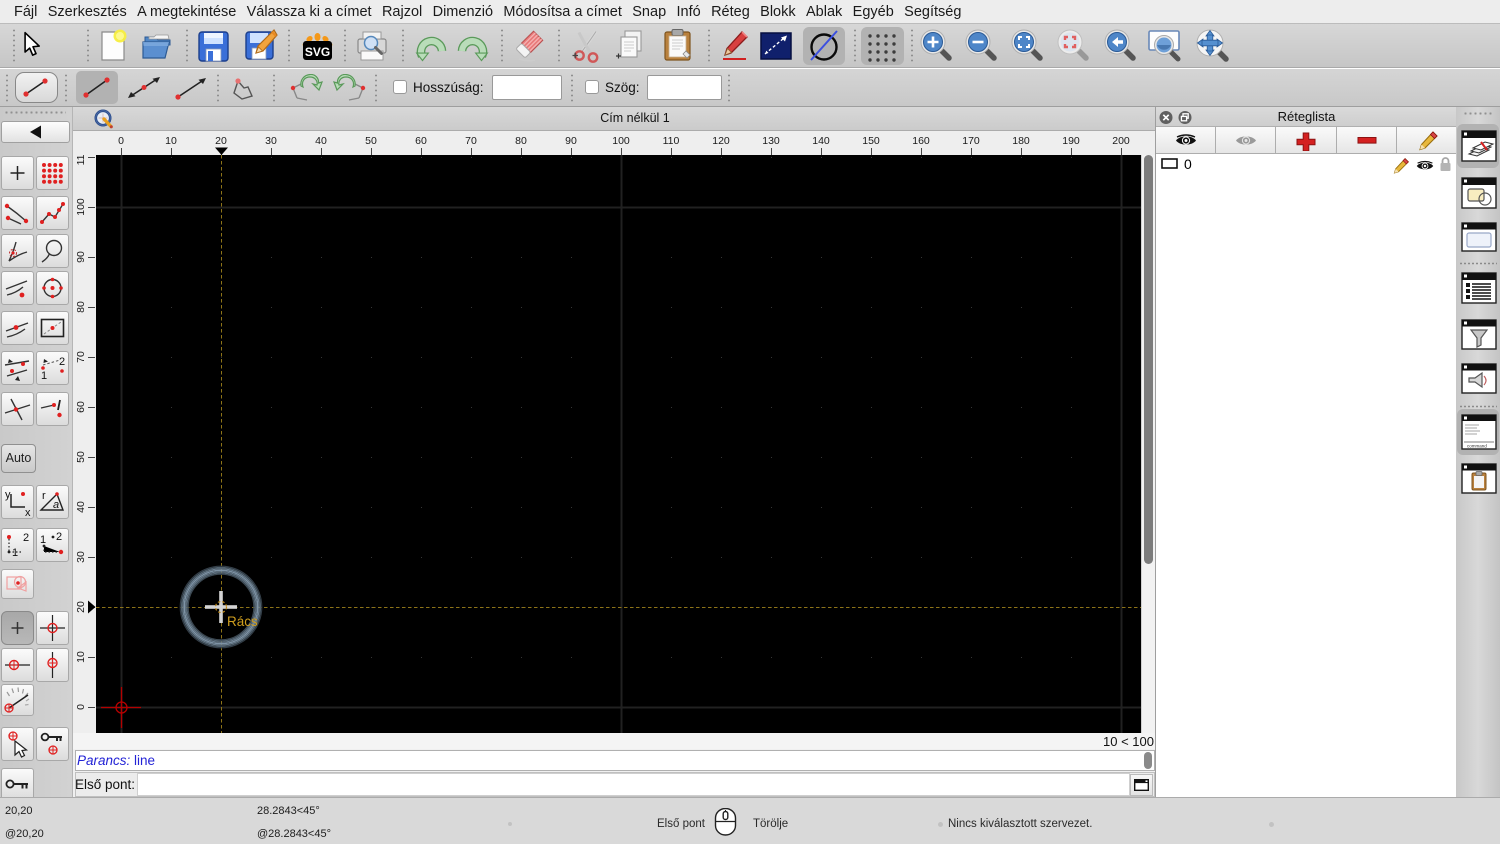  I want to click on svg-text: 150, so click(871, 141).